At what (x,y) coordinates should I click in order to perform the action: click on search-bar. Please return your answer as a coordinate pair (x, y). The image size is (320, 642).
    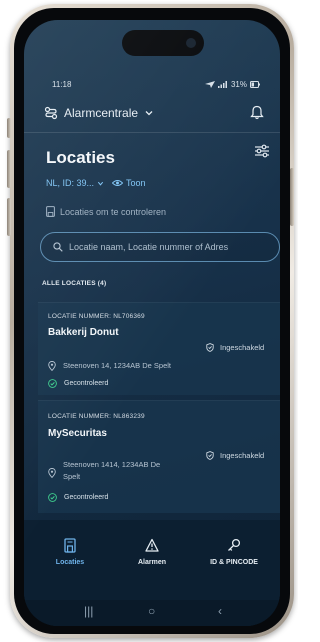
    Looking at the image, I should click on (160, 247).